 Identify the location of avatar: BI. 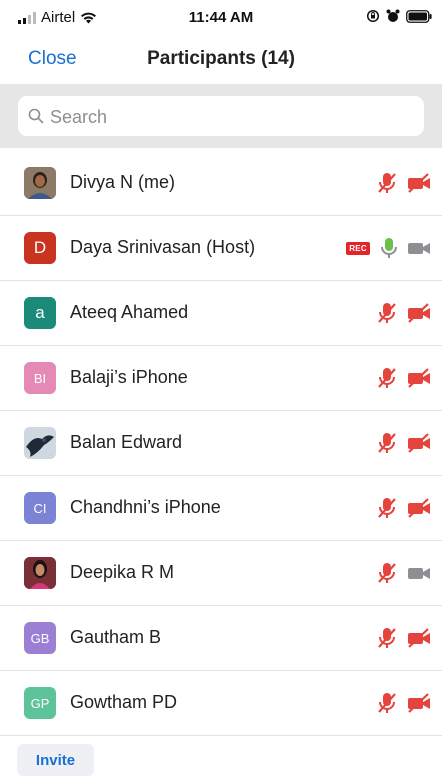
(40, 378).